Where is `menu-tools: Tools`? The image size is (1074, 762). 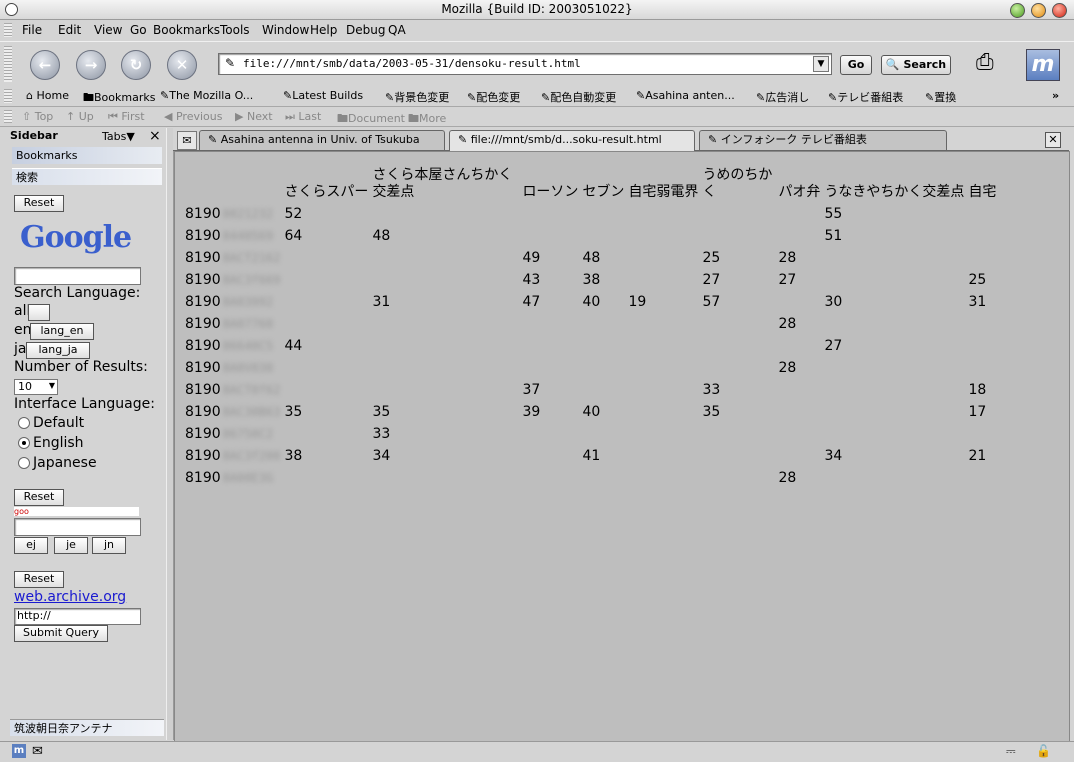 menu-tools: Tools is located at coordinates (235, 30).